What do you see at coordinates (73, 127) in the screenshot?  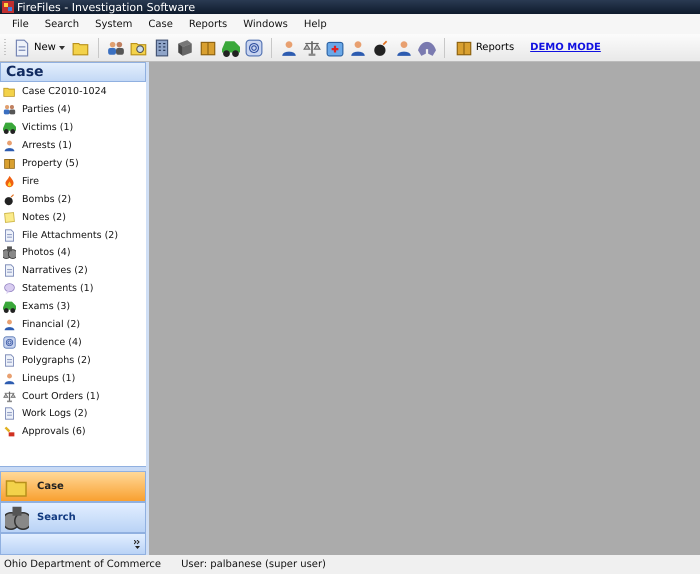 I see `tree-item: Victims (1)` at bounding box center [73, 127].